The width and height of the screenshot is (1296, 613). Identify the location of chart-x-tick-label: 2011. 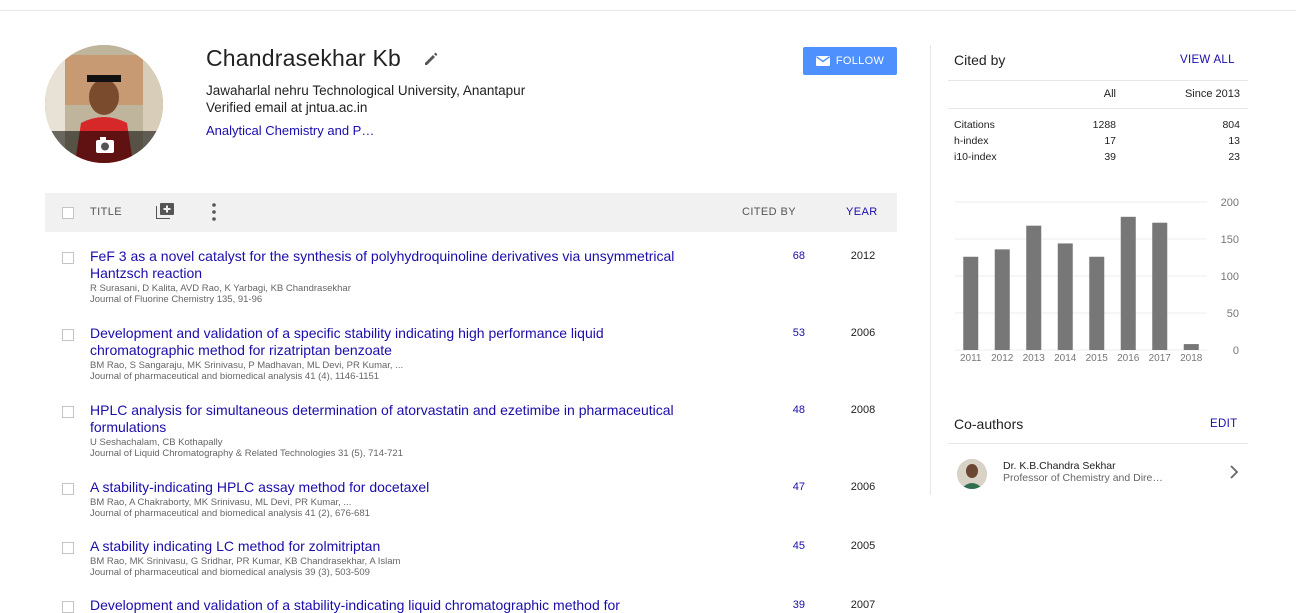
(971, 358).